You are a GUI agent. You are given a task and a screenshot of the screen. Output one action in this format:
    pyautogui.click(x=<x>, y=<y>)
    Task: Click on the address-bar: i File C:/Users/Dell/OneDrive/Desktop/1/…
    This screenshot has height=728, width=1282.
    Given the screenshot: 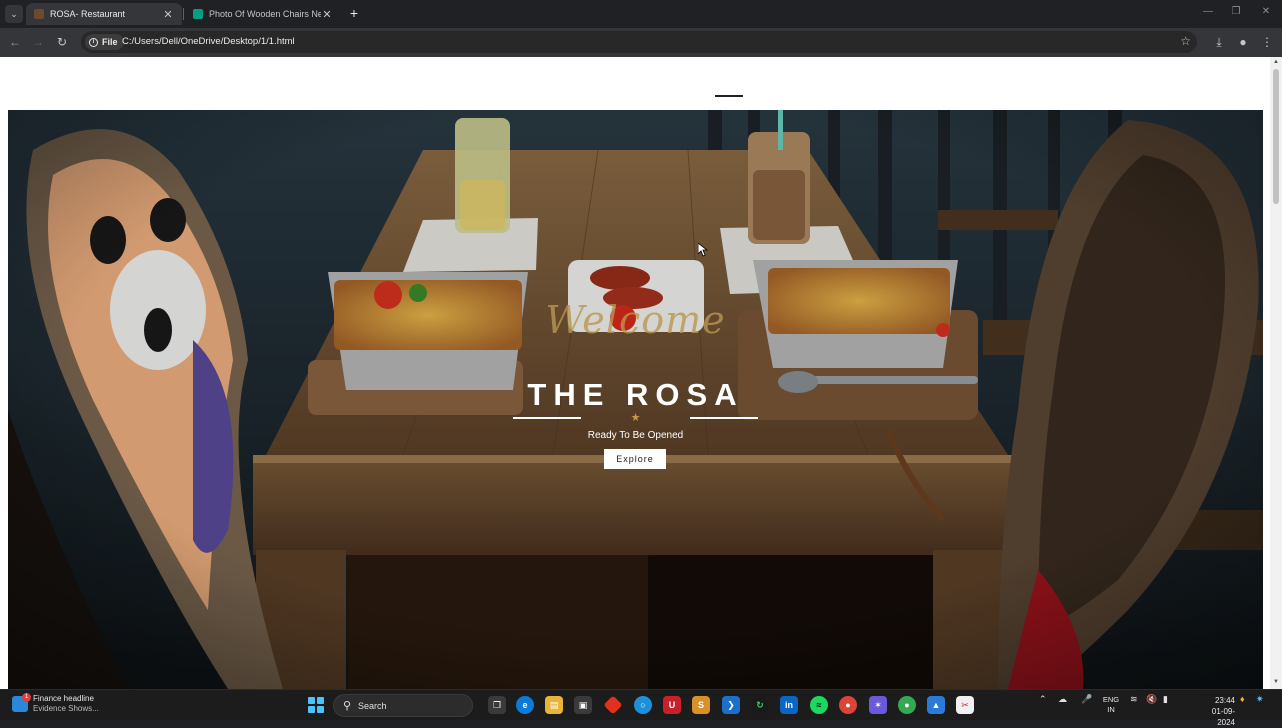 What is the action you would take?
    pyautogui.click(x=639, y=42)
    